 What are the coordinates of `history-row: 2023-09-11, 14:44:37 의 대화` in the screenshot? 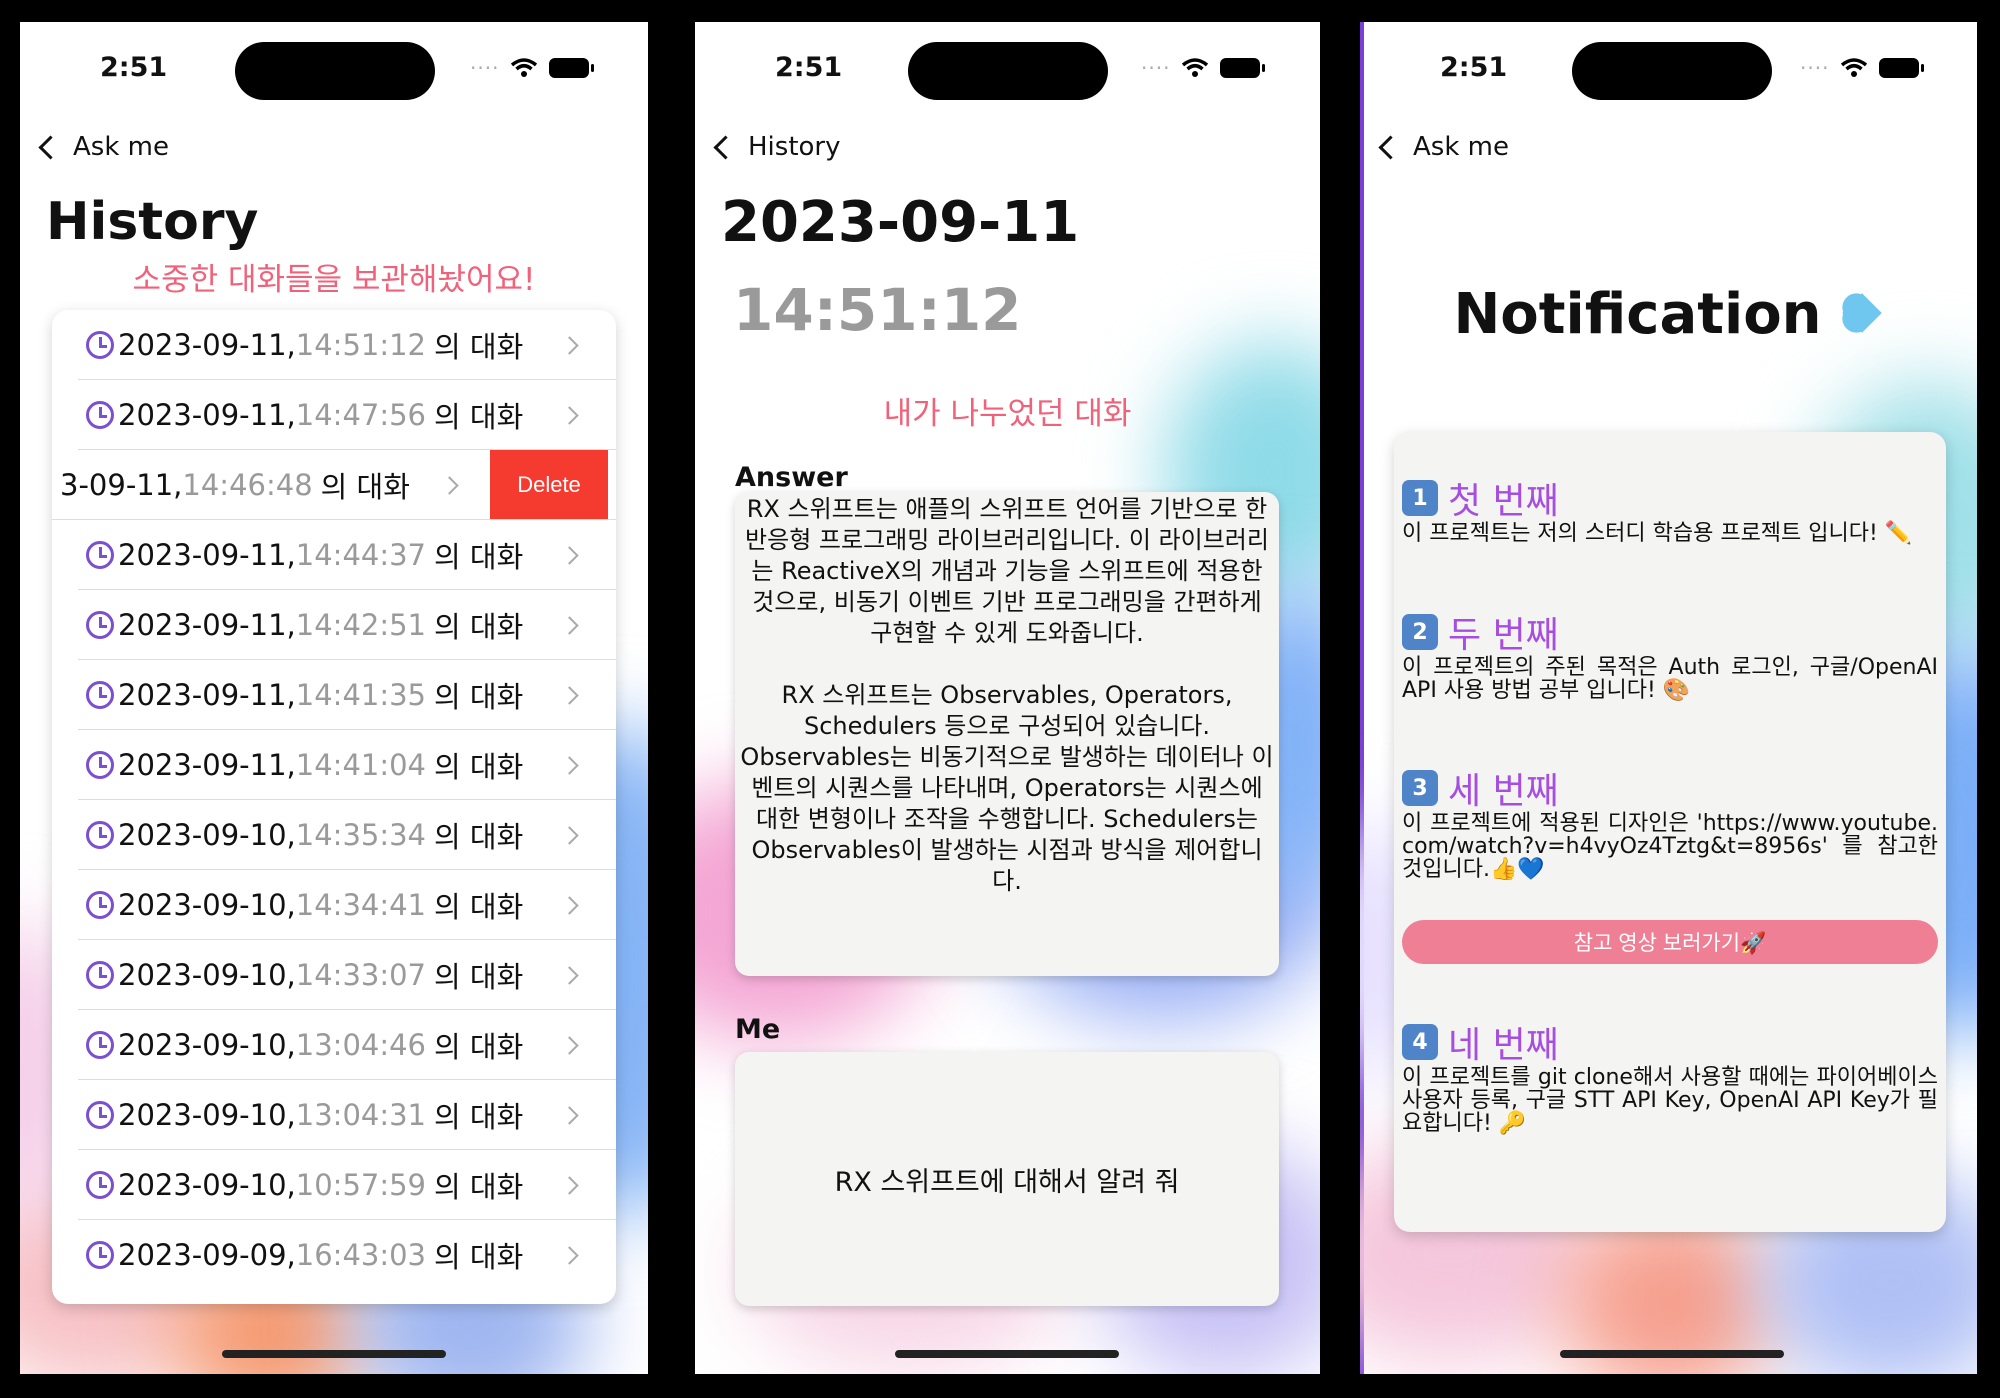 It's located at (334, 555).